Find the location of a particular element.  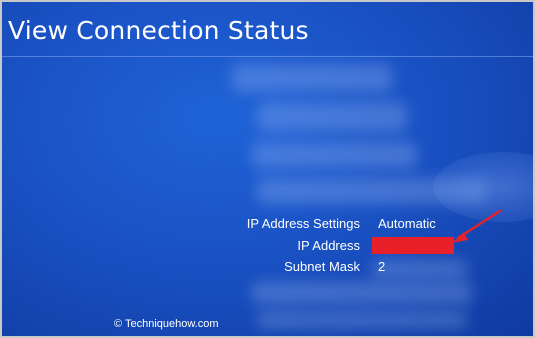

watermark-text: © Techniquehow.com is located at coordinates (166, 324).